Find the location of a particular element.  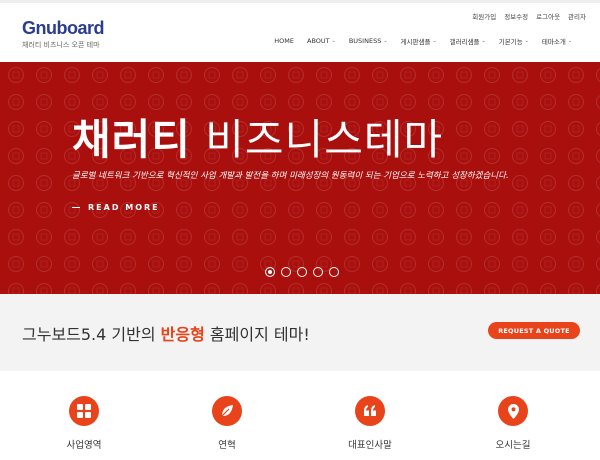

feature-label: 오시는길 is located at coordinates (513, 445).